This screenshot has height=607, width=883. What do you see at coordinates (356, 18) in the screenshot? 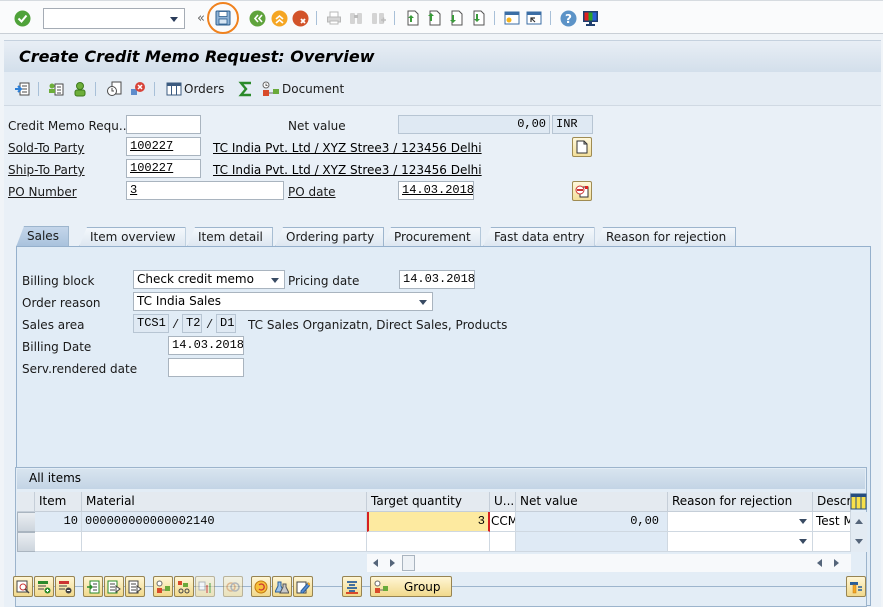
I see `find-icon` at bounding box center [356, 18].